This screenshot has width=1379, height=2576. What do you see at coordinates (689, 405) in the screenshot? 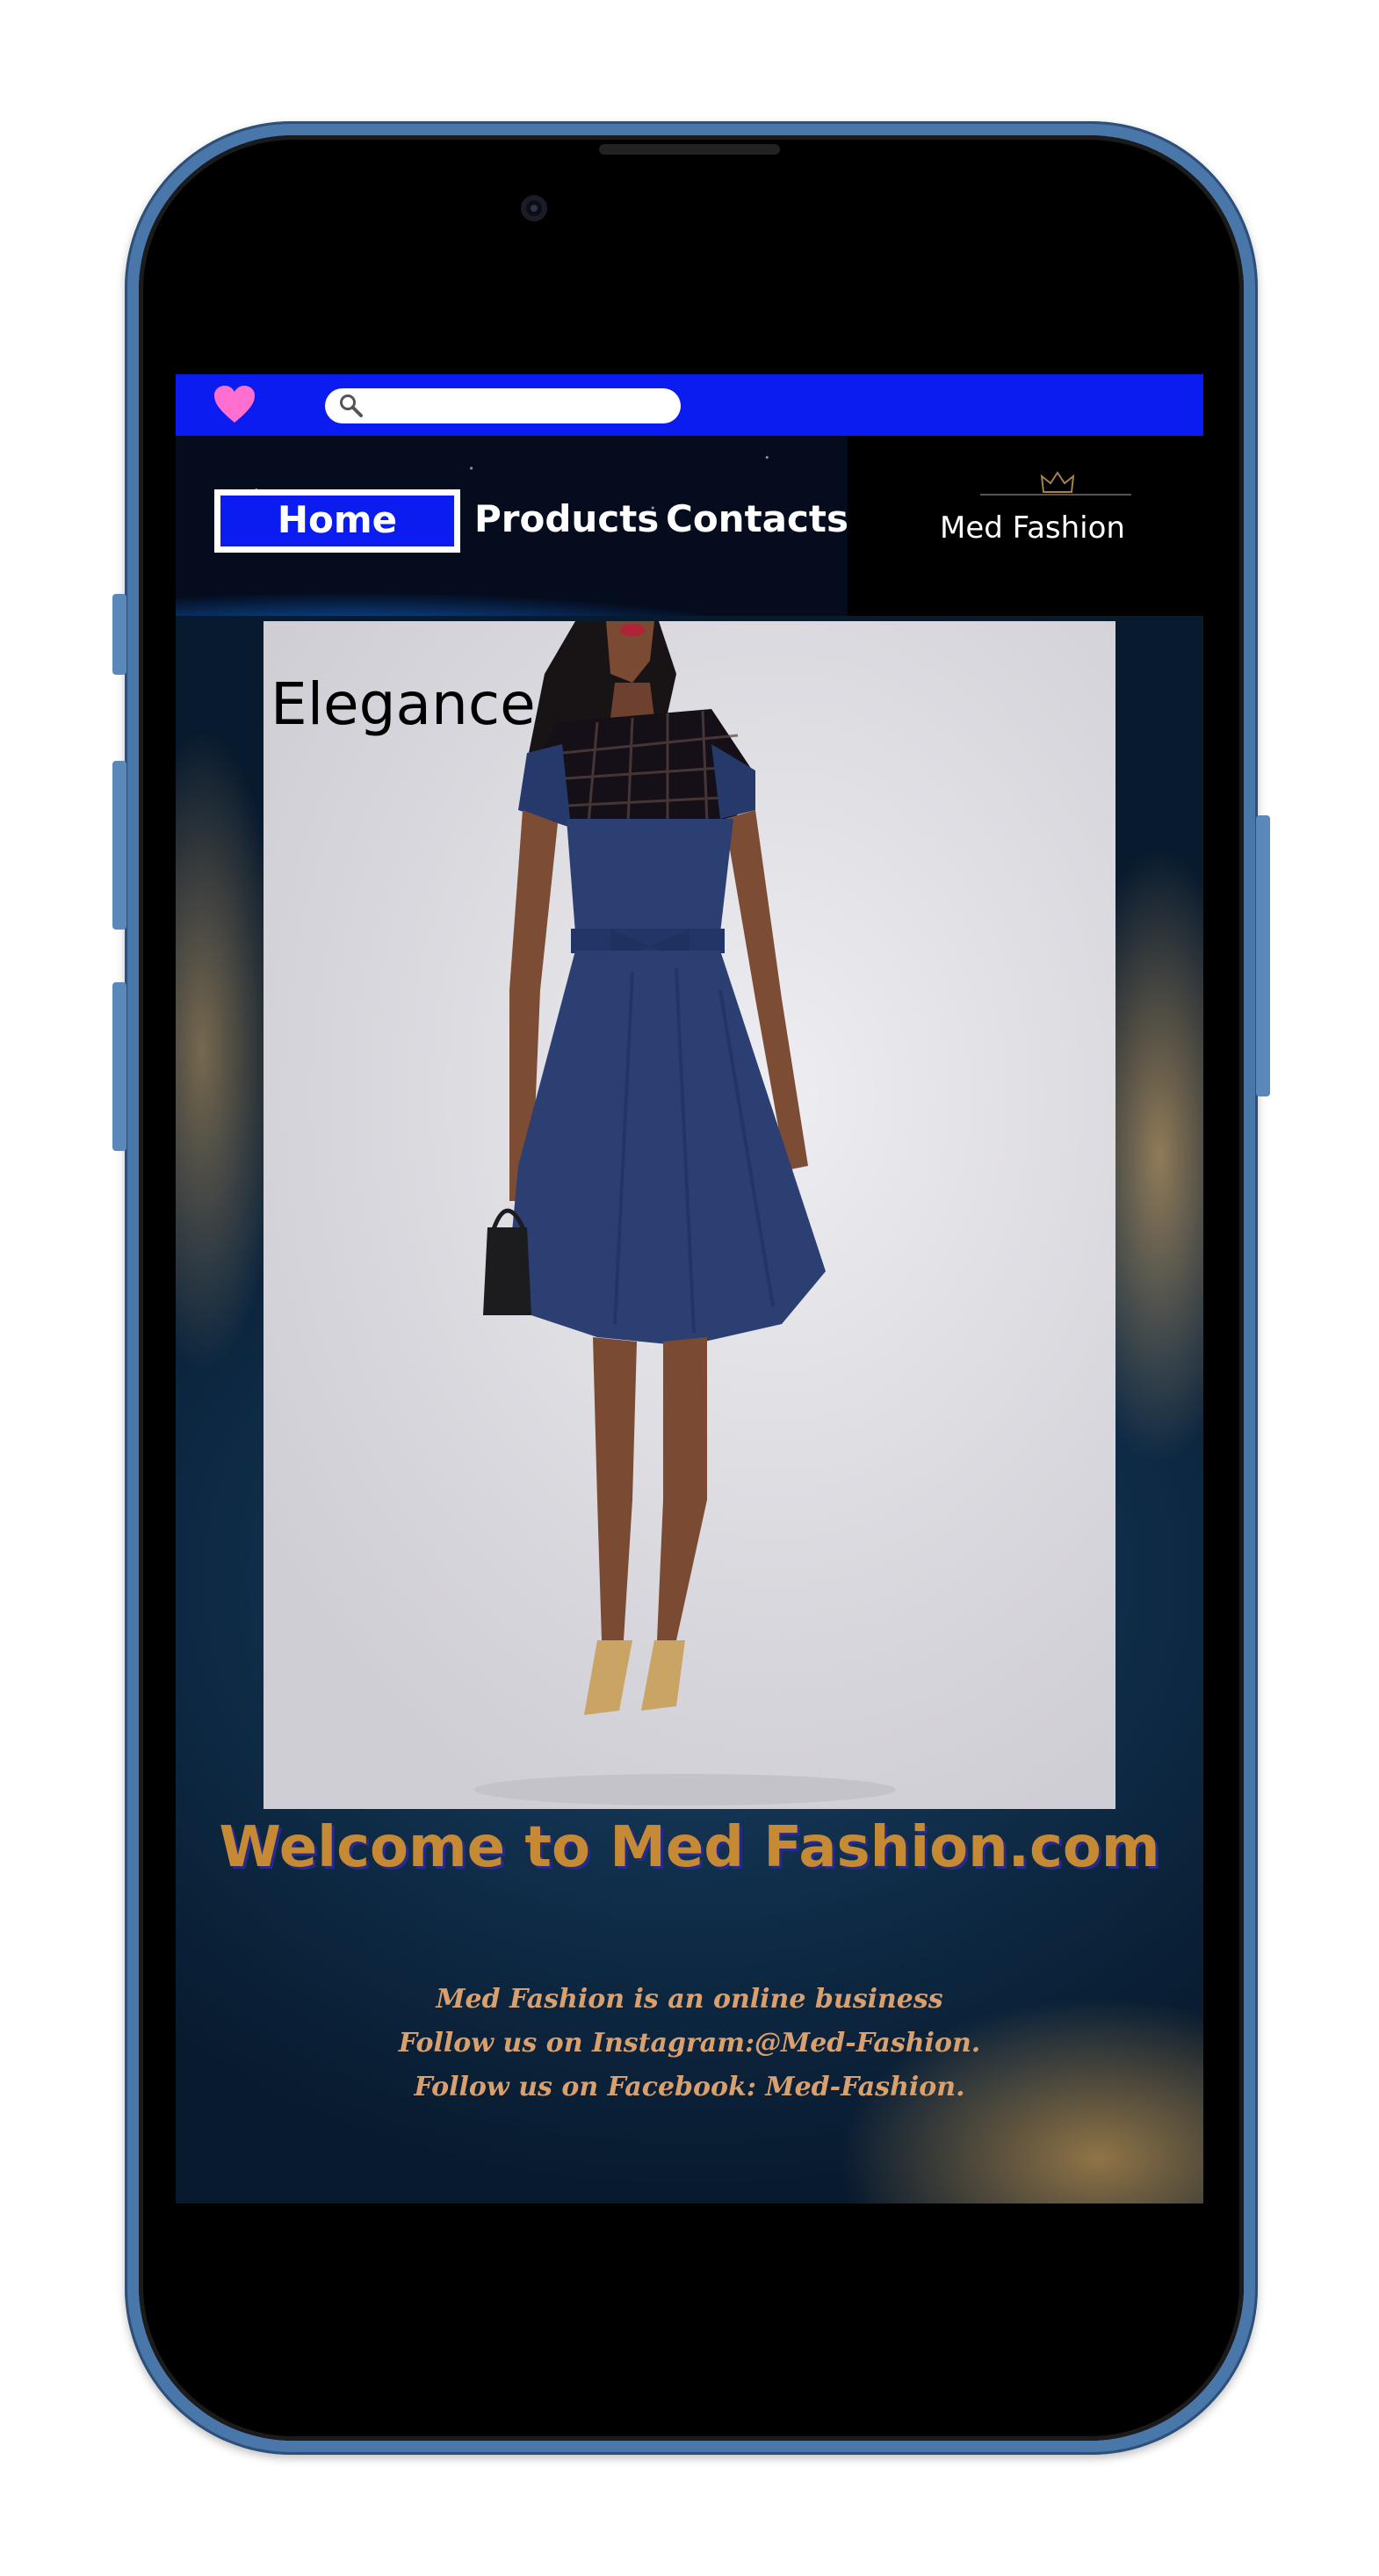
I see `top-bar` at bounding box center [689, 405].